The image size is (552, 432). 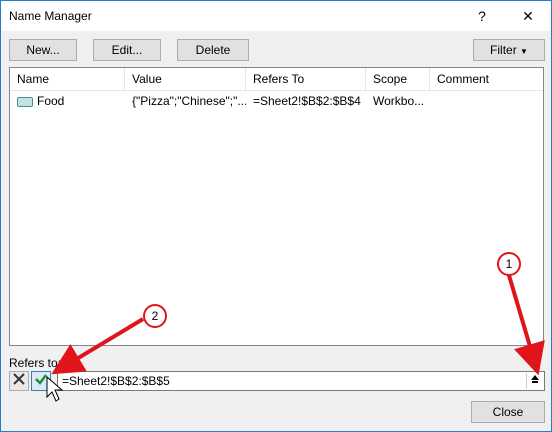 What do you see at coordinates (307, 101) in the screenshot?
I see `refers-to-cell: =Sheet2!$B$2:$B$4` at bounding box center [307, 101].